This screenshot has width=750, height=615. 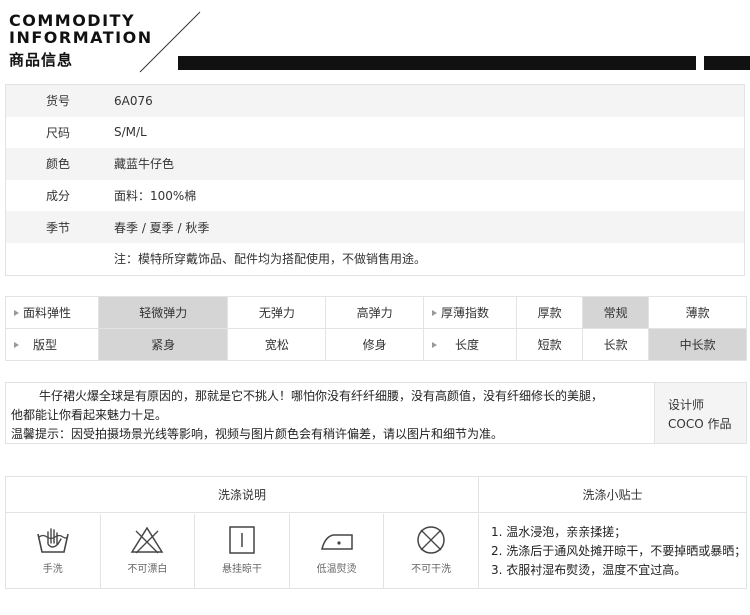 I want to click on attribute-label: 长度, so click(x=470, y=344).